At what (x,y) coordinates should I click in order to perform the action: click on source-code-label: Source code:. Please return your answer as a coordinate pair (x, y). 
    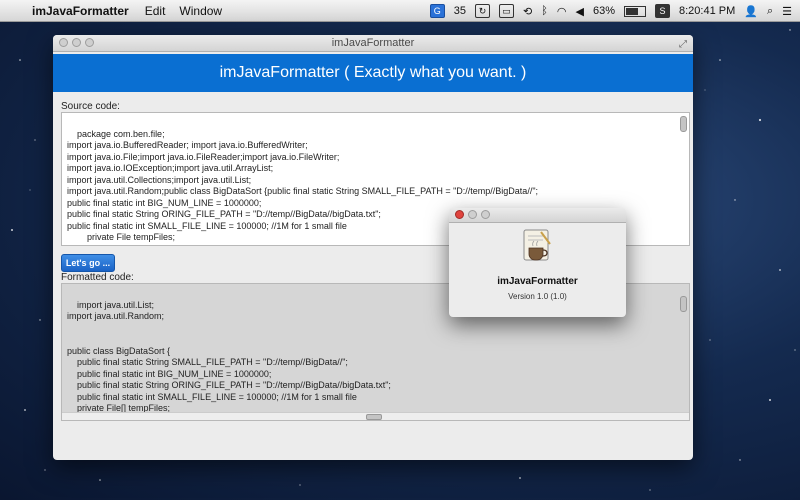
    Looking at the image, I should click on (90, 106).